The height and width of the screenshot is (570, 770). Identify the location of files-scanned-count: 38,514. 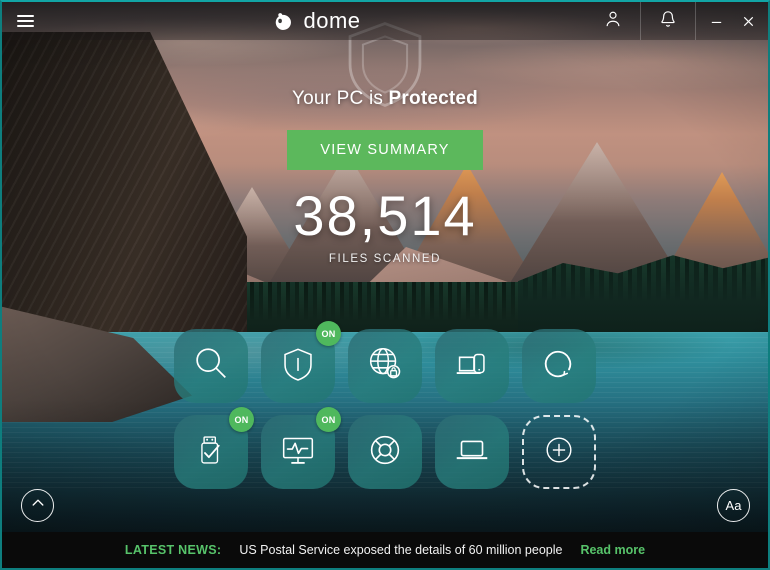
(385, 215).